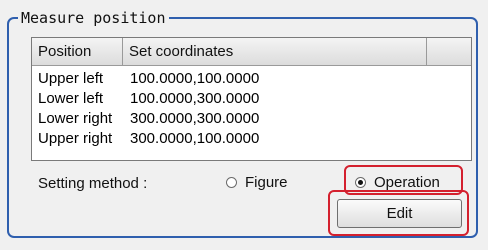 This screenshot has height=250, width=488. What do you see at coordinates (231, 182) in the screenshot?
I see `radio-unchecked-icon` at bounding box center [231, 182].